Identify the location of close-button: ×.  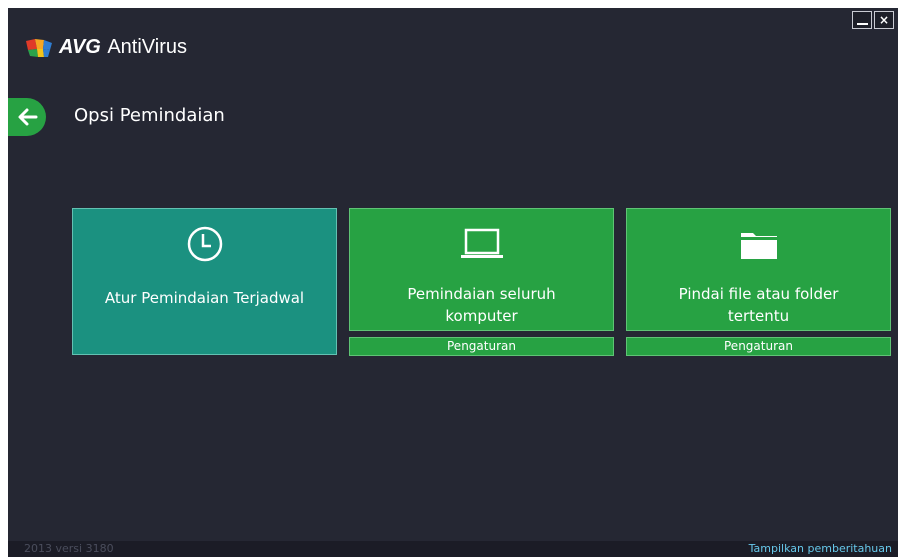
(884, 20).